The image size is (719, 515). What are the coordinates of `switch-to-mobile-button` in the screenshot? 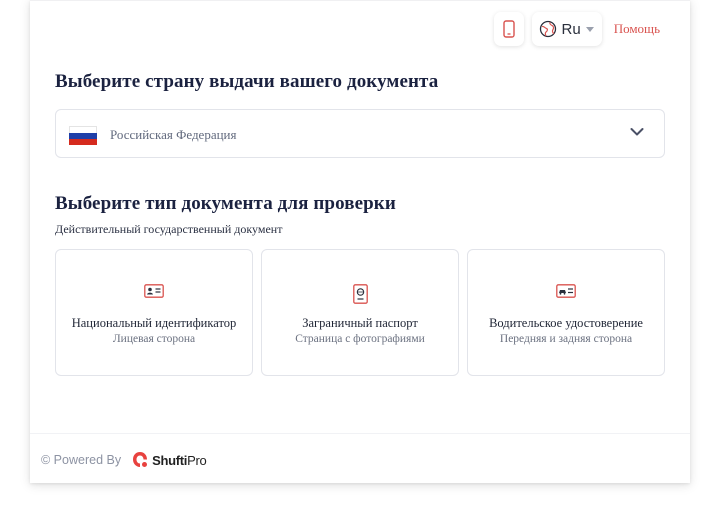 It's located at (508, 29).